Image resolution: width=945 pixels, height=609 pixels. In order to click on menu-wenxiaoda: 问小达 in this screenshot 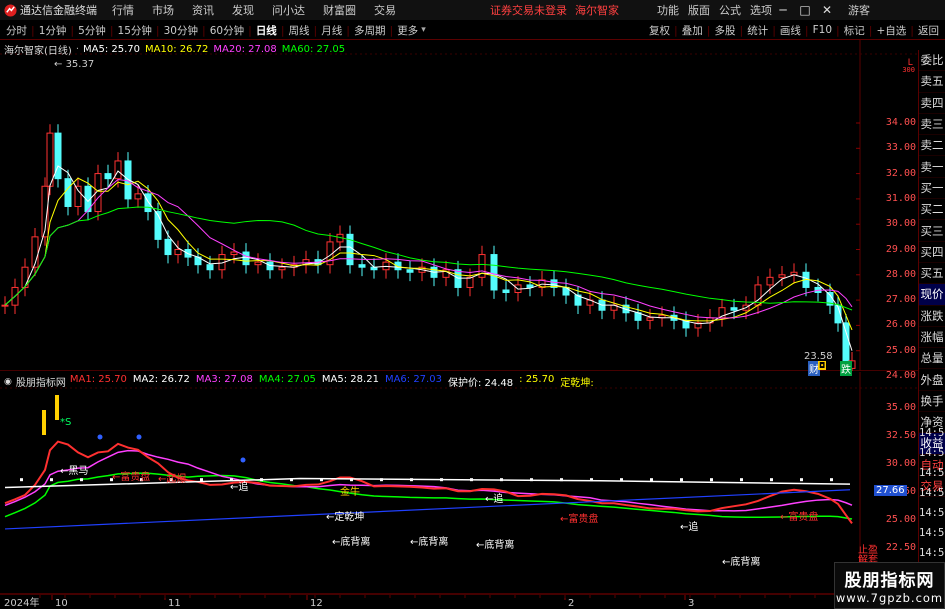, I will do `click(288, 10)`.